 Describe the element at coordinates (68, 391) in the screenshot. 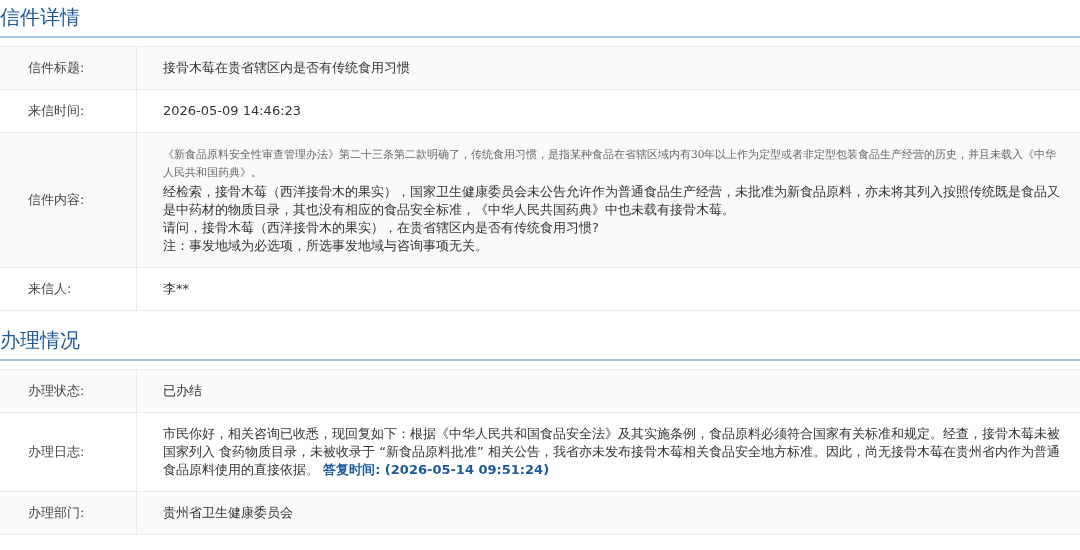

I see `field-label: 办理状态:` at that location.